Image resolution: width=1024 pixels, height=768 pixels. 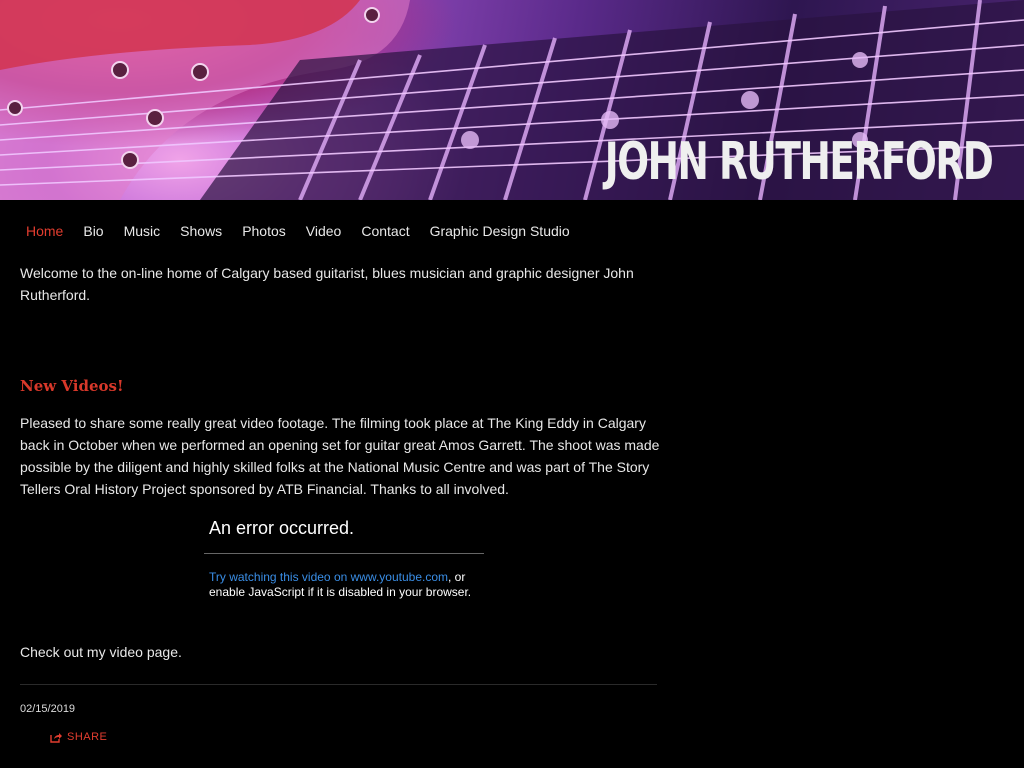 What do you see at coordinates (338, 684) in the screenshot?
I see `post-divider` at bounding box center [338, 684].